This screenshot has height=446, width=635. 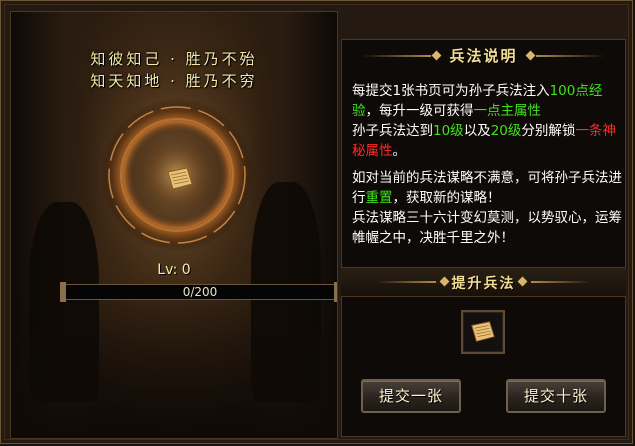 What do you see at coordinates (419, 111) in the screenshot?
I see `desc-text: ，每升一级可获得` at bounding box center [419, 111].